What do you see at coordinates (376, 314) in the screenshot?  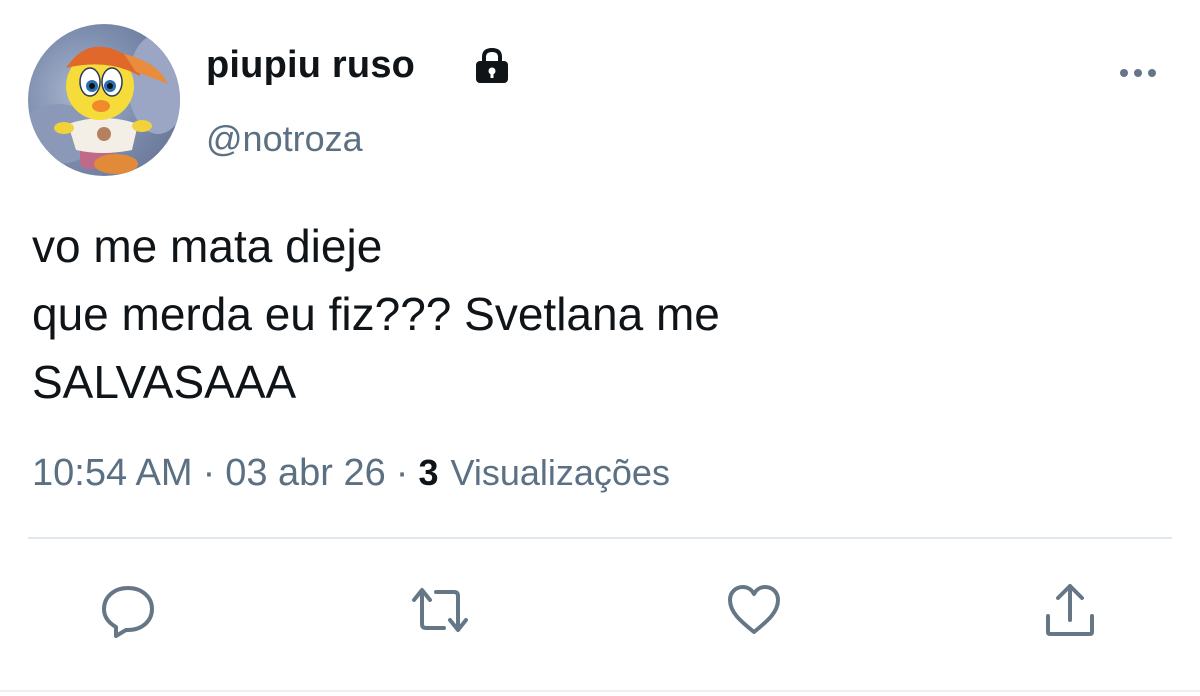 I see `tweet-line: que merda eu fiz??? Svetlana me` at bounding box center [376, 314].